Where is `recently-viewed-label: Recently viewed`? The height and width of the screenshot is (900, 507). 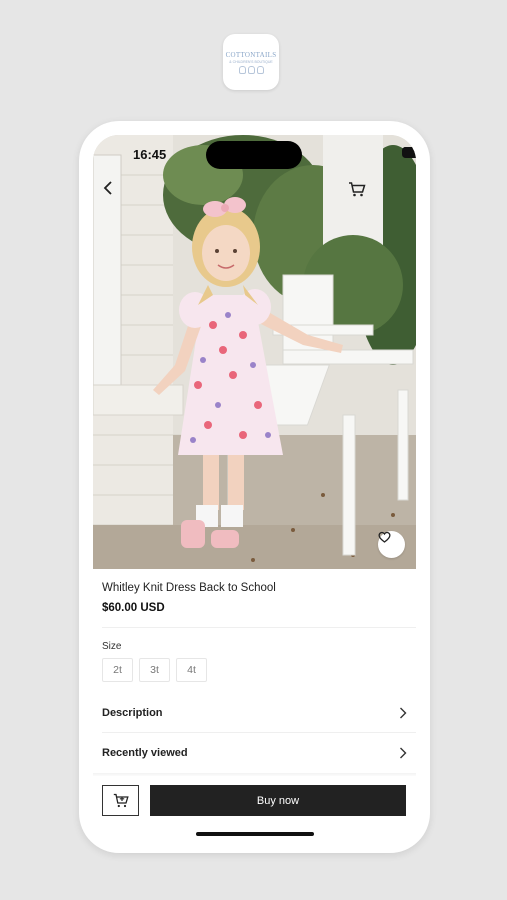
recently-viewed-label: Recently viewed is located at coordinates (145, 753).